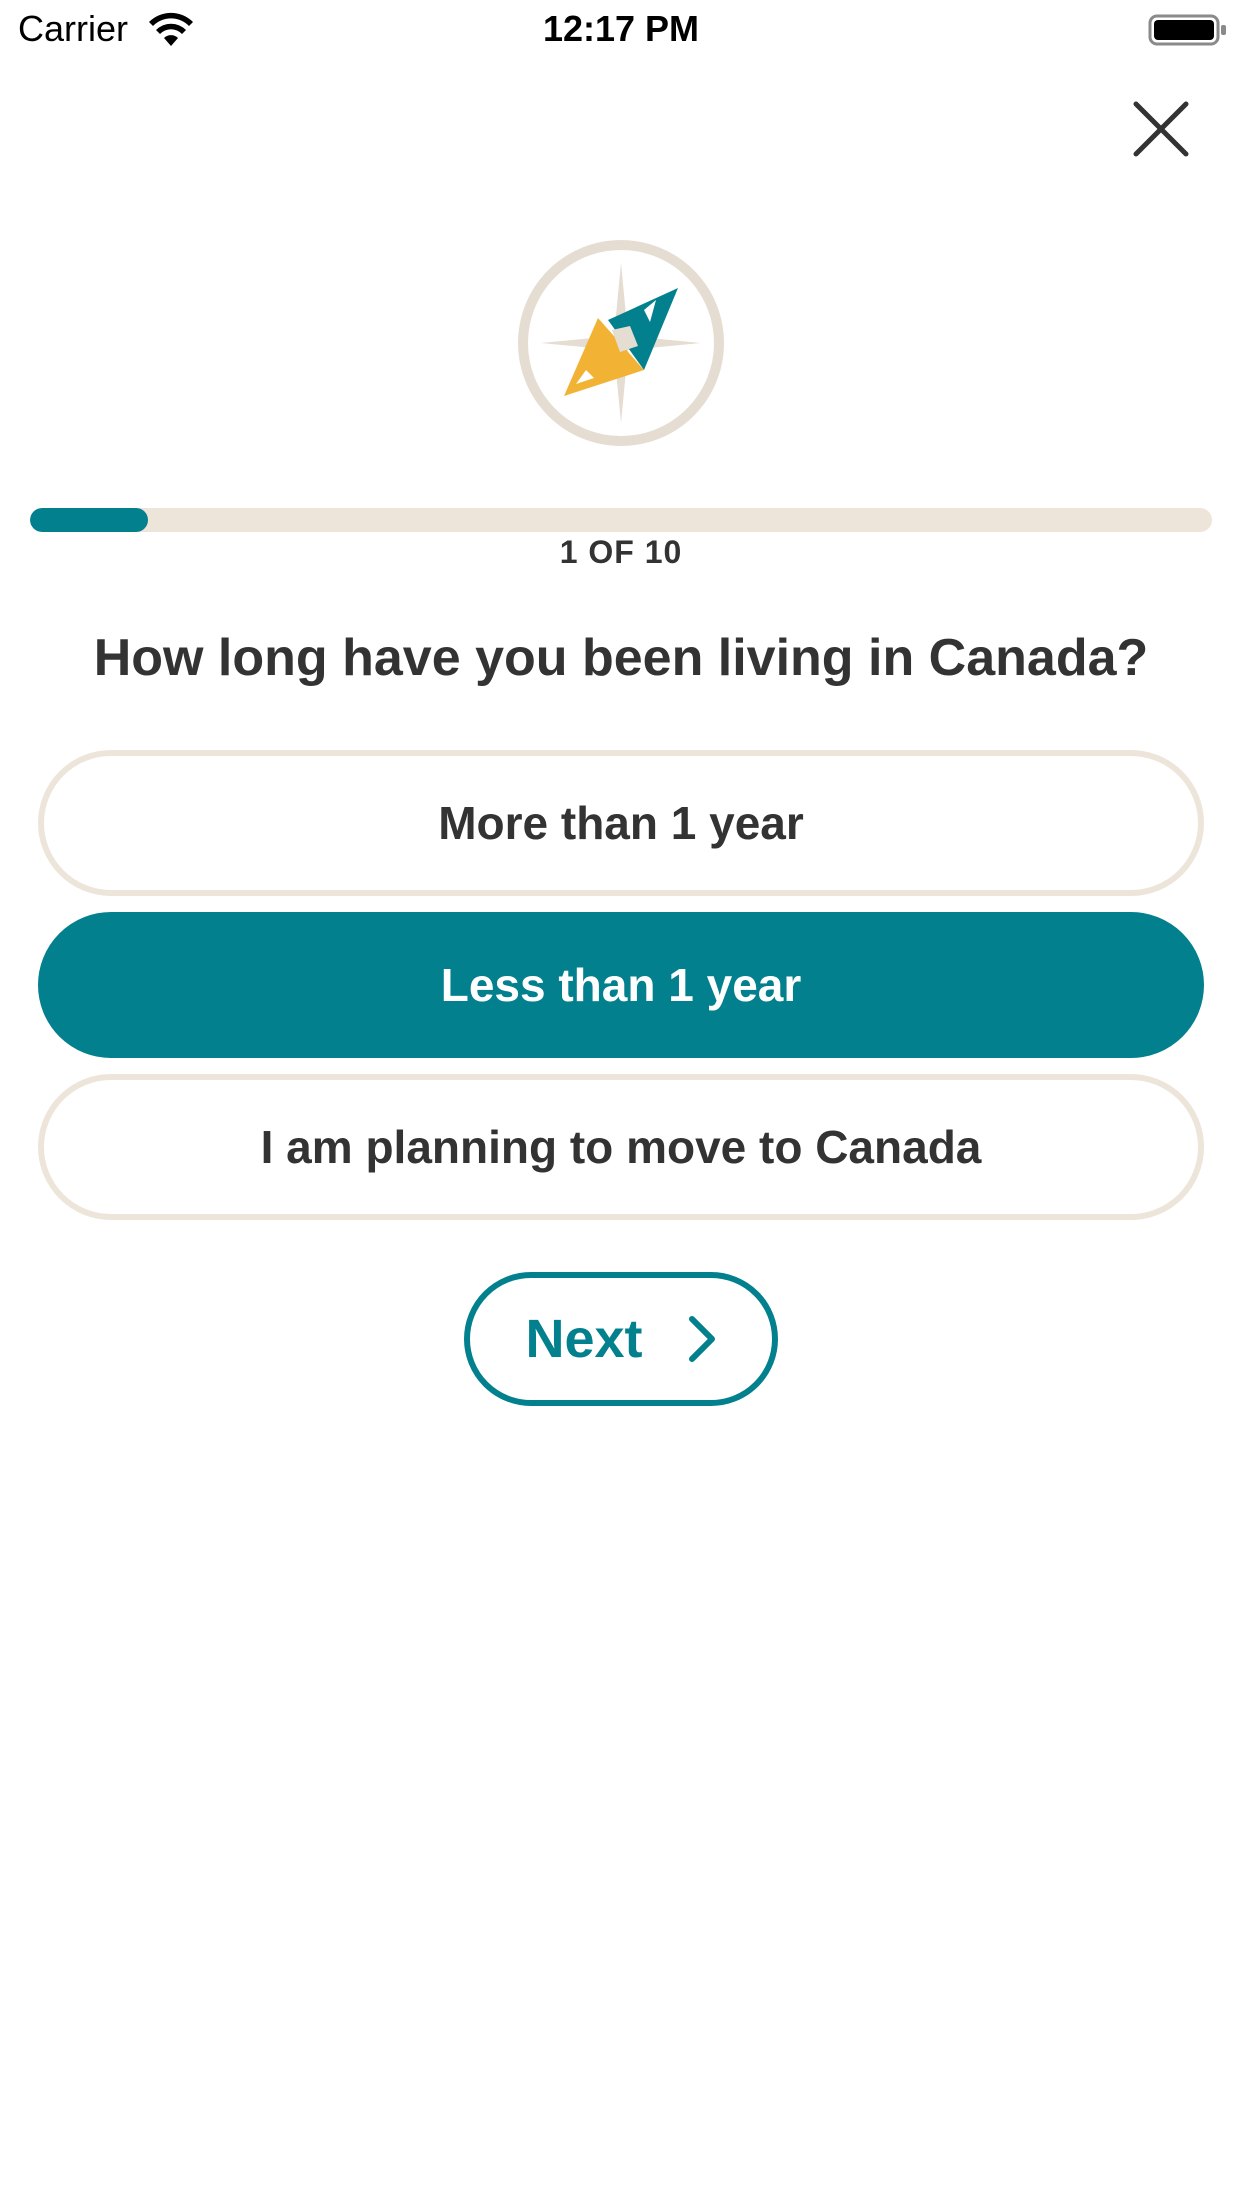  Describe the element at coordinates (621, 823) in the screenshot. I see `option-more-than-1-year: More than 1 year` at that location.